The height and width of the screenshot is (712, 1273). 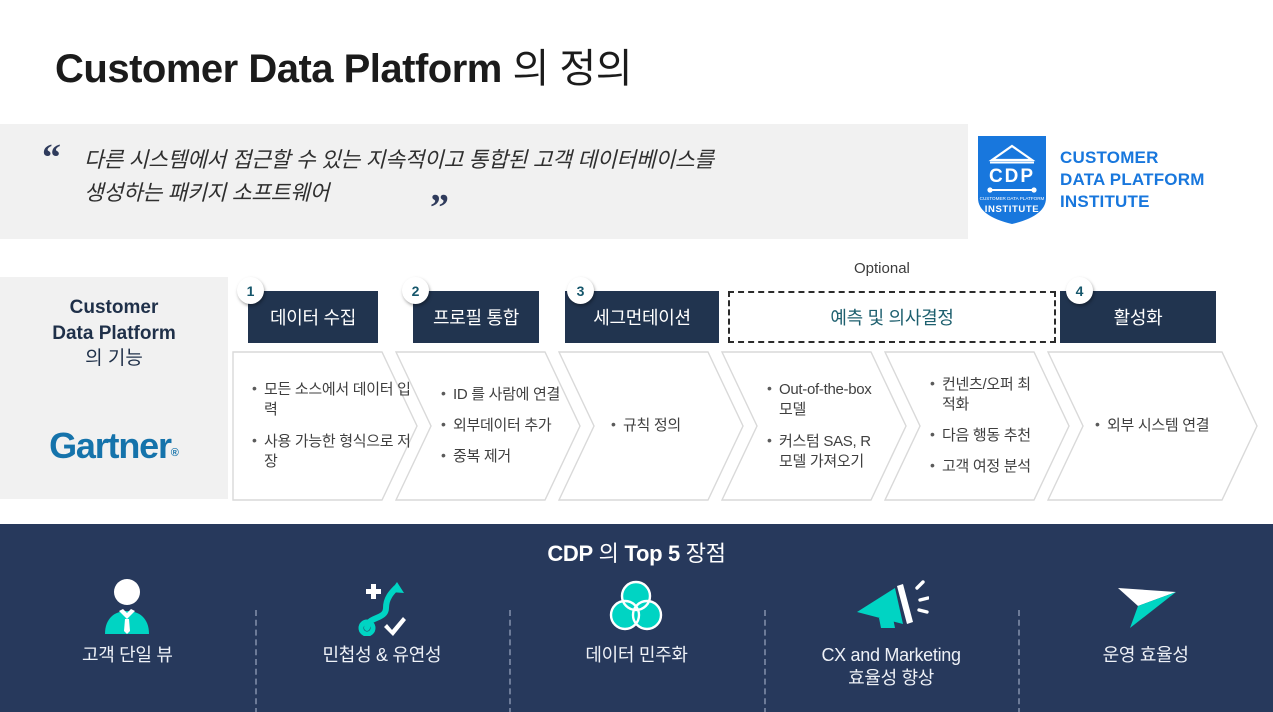 I want to click on step-number-4: 4, so click(x=1079, y=290).